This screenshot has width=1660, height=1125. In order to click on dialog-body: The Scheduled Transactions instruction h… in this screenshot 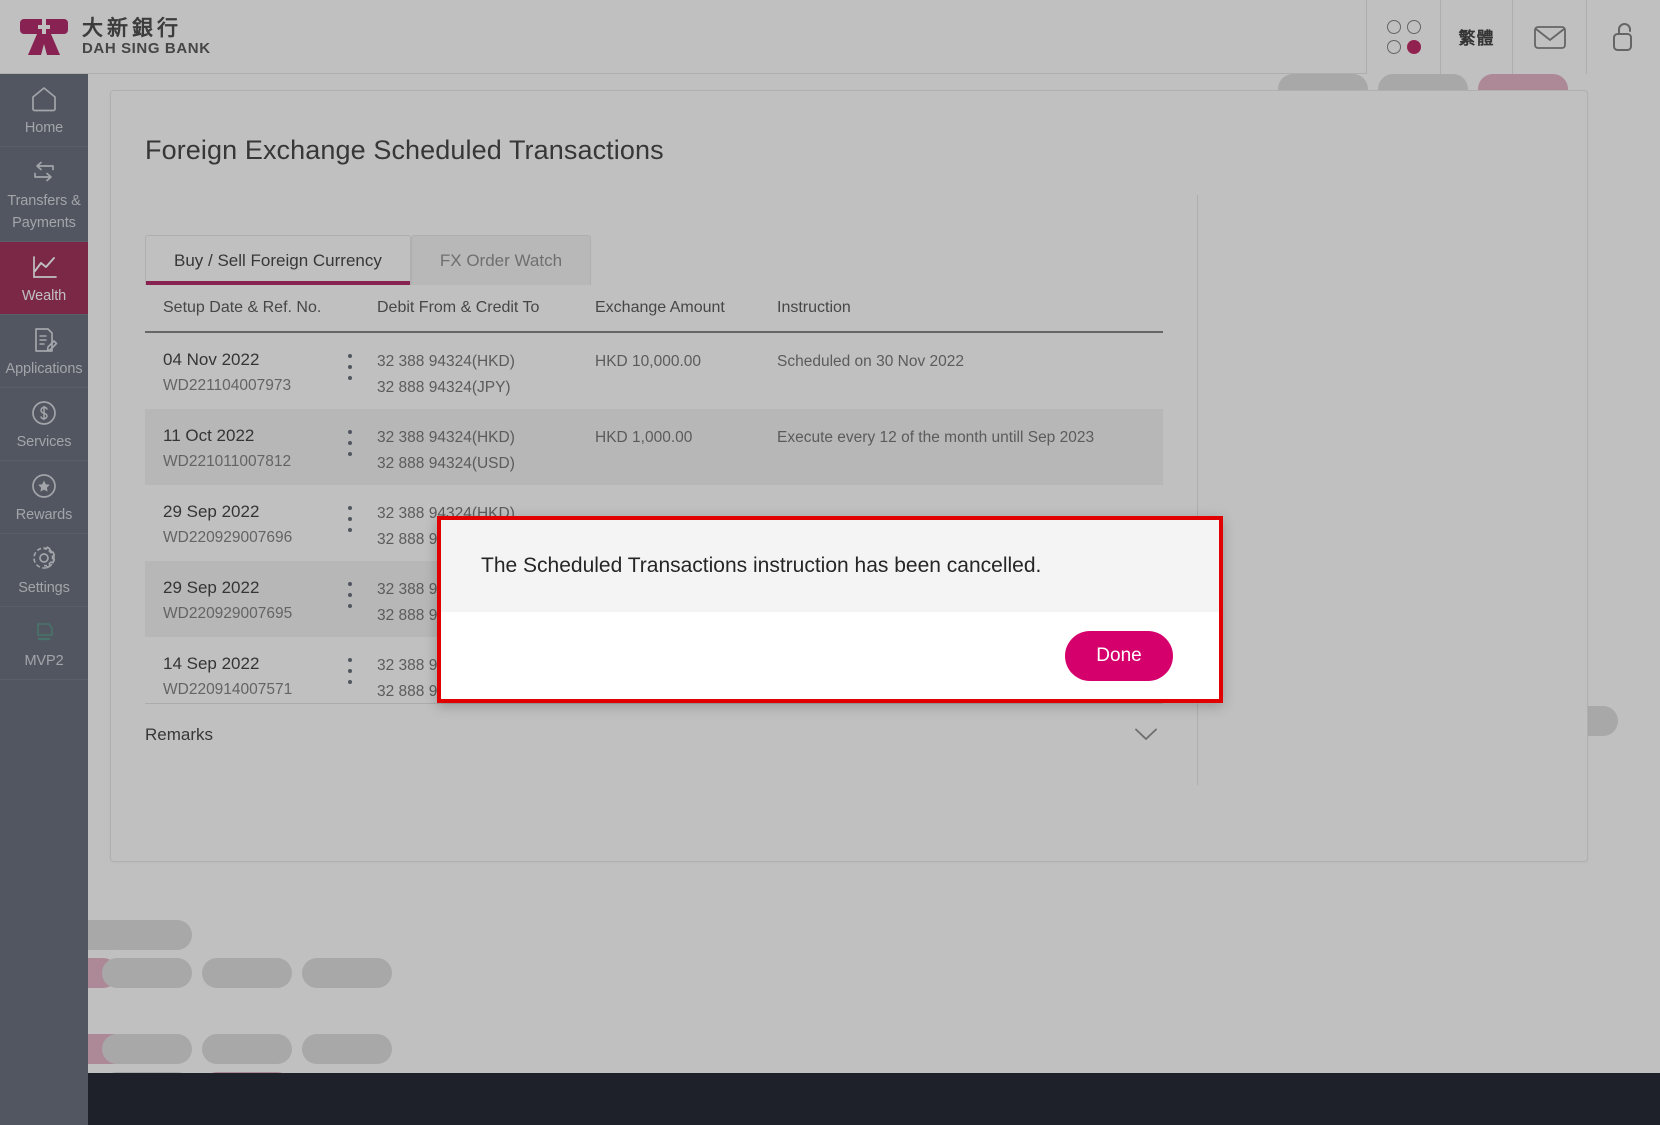, I will do `click(830, 566)`.